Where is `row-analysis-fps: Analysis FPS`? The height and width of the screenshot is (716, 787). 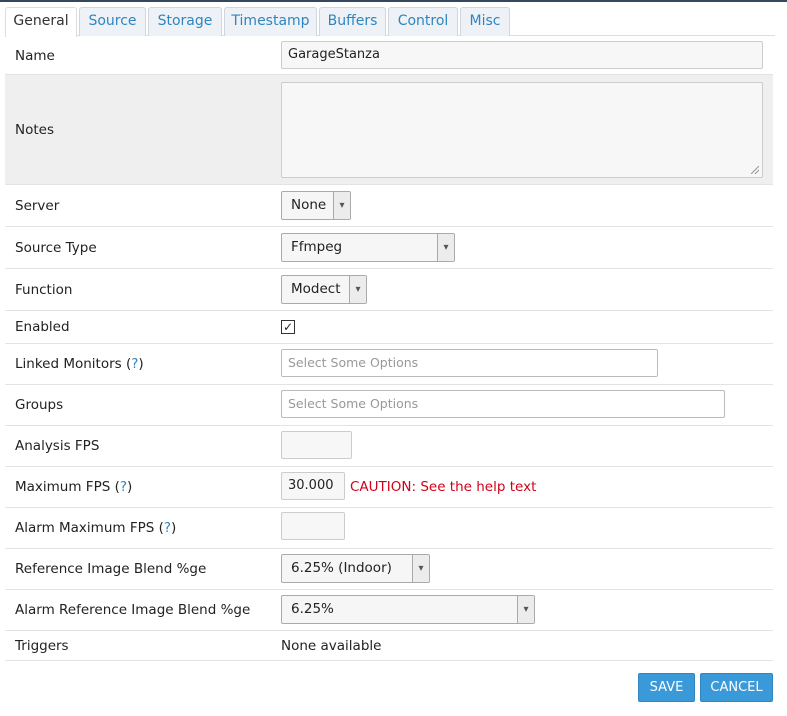
row-analysis-fps: Analysis FPS is located at coordinates (389, 446).